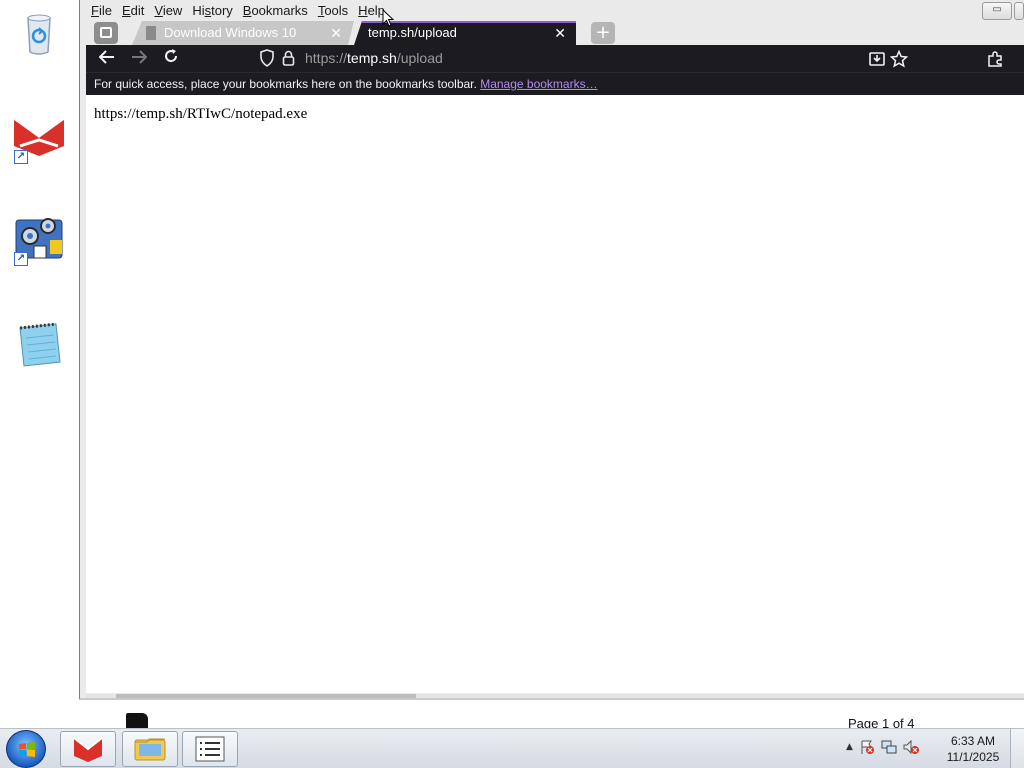 Image resolution: width=1024 pixels, height=768 pixels. What do you see at coordinates (555, 696) in the screenshot?
I see `horizontal-scrollbar` at bounding box center [555, 696].